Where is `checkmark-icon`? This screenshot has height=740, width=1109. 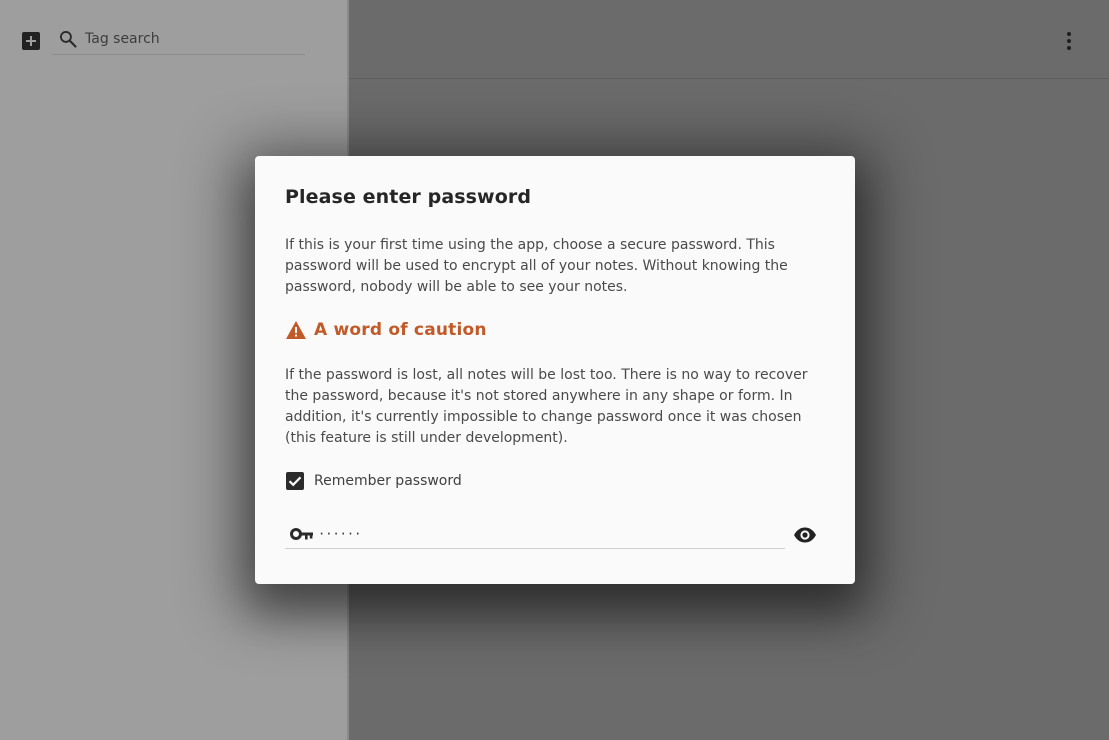 checkmark-icon is located at coordinates (295, 481).